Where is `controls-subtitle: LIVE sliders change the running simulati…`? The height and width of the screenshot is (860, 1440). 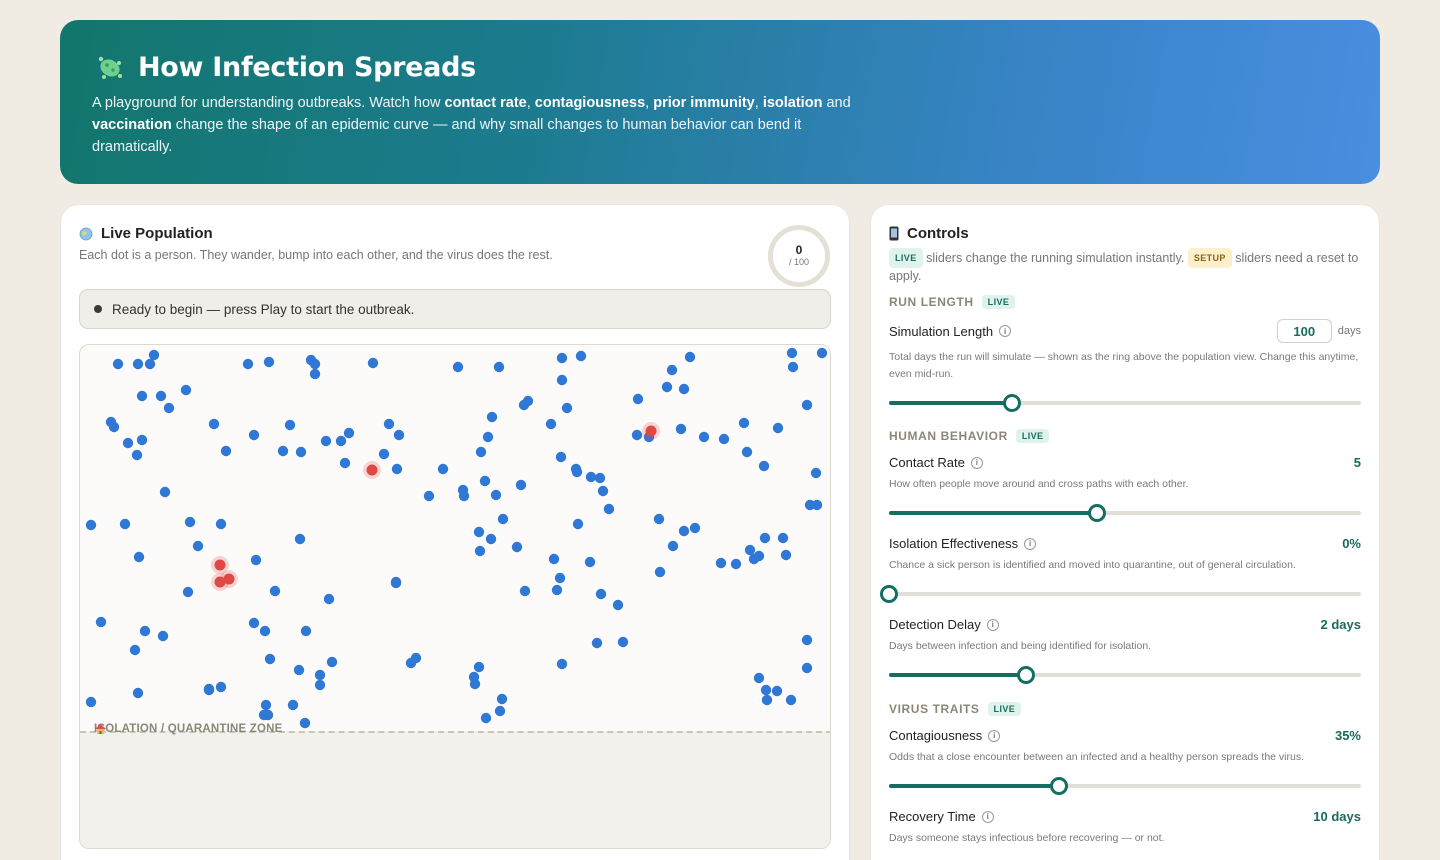
controls-subtitle: LIVE sliders change the running simulati… is located at coordinates (1125, 266).